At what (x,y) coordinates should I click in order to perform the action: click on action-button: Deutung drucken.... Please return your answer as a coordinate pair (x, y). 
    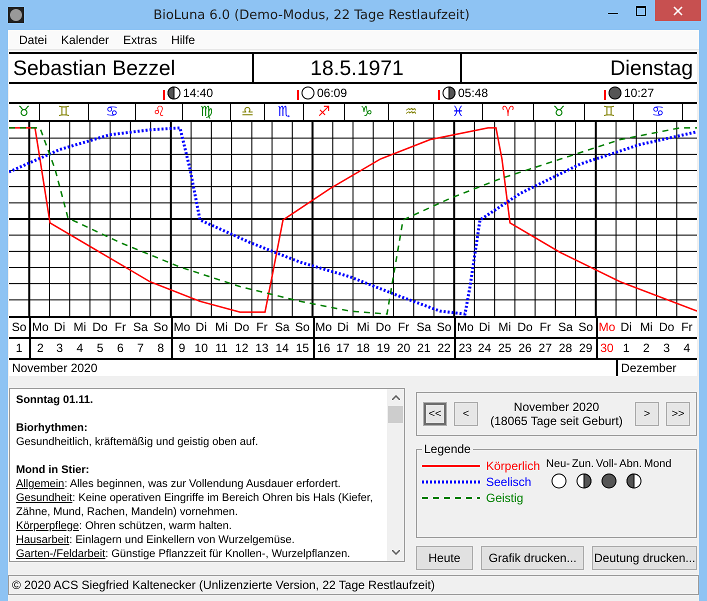
    Looking at the image, I should click on (644, 558).